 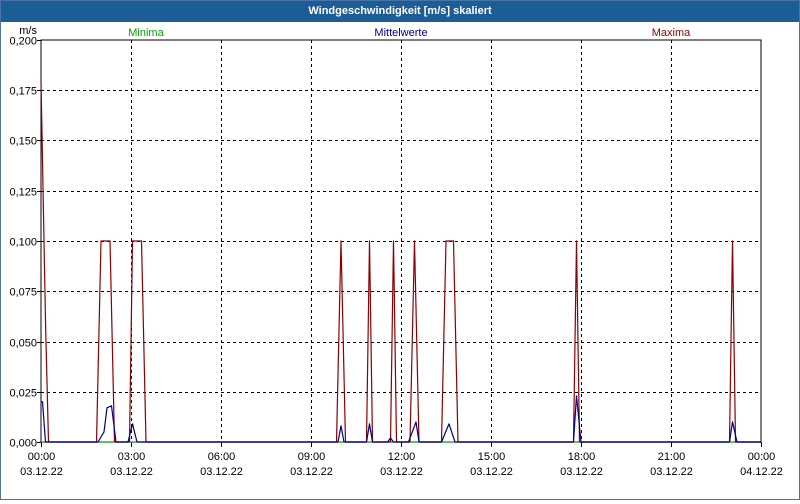 I want to click on x-tick-time-label: 06:00, so click(x=222, y=457).